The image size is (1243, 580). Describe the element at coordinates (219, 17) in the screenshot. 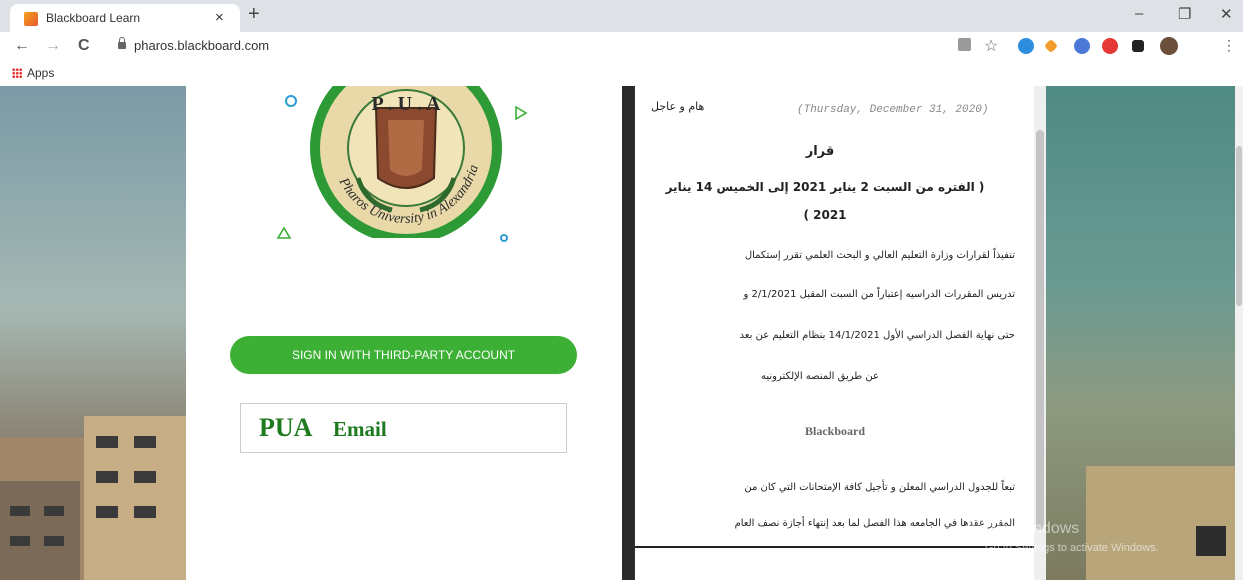

I see `tab-close-icon: ×` at that location.